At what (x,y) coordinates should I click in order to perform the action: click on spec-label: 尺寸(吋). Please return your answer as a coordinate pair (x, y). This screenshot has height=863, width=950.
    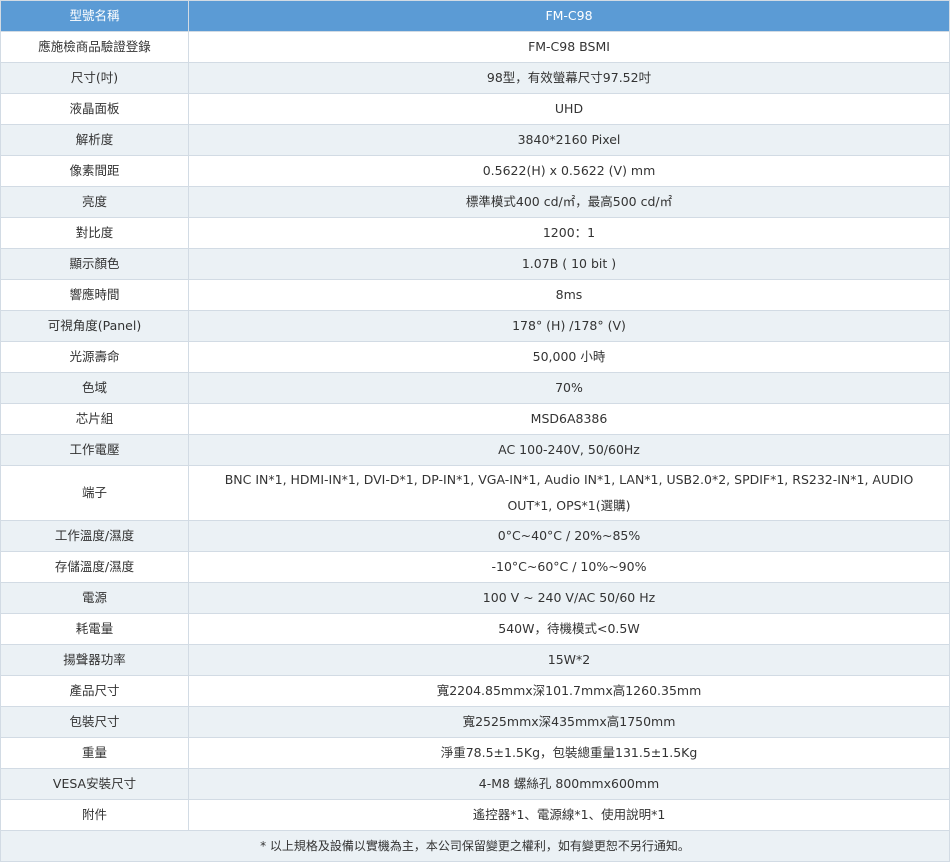
    Looking at the image, I should click on (94, 78).